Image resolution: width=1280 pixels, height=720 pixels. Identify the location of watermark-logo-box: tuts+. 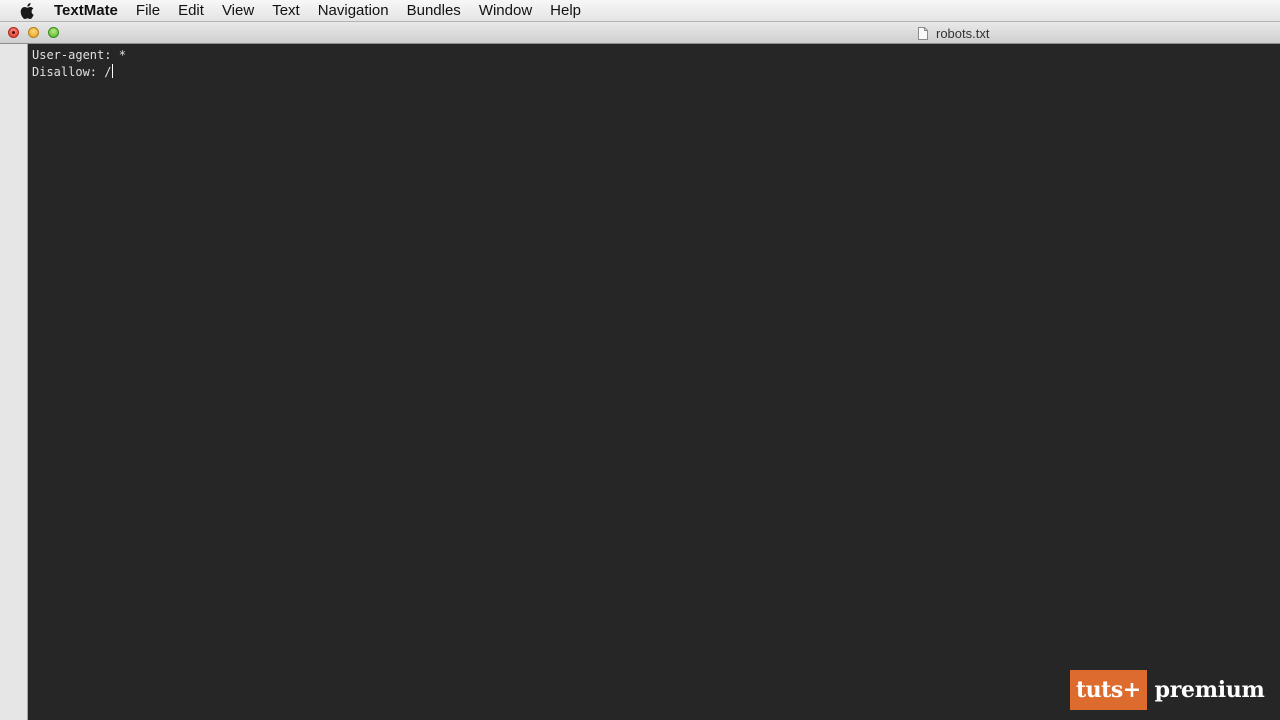
(1108, 690).